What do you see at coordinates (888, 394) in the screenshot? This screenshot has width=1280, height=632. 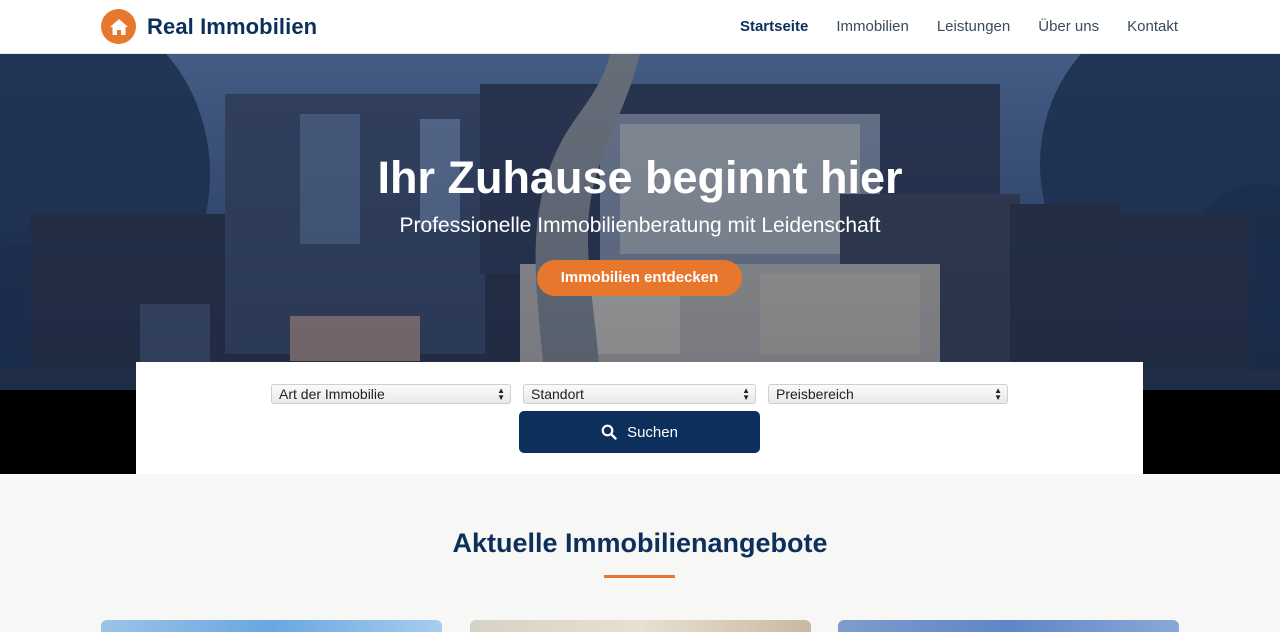 I see `price-range-select: Preisbereich ▲ ▼` at bounding box center [888, 394].